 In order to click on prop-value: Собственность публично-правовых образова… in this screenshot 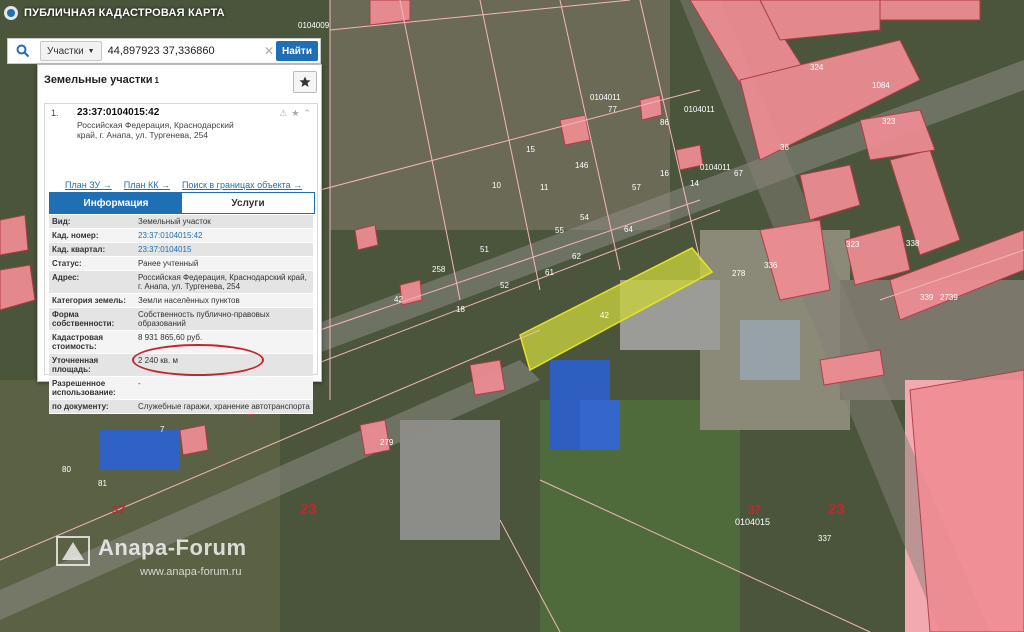, I will do `click(204, 319)`.